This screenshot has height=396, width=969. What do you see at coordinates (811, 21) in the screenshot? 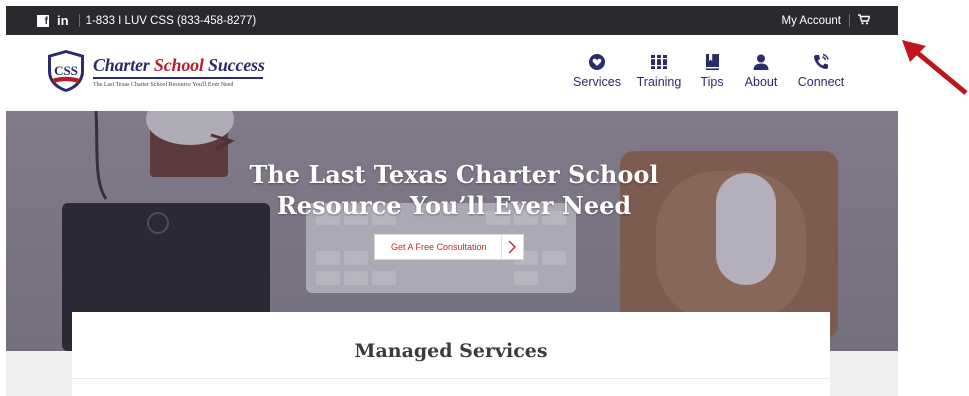
I see `my-account-link: My Account` at bounding box center [811, 21].